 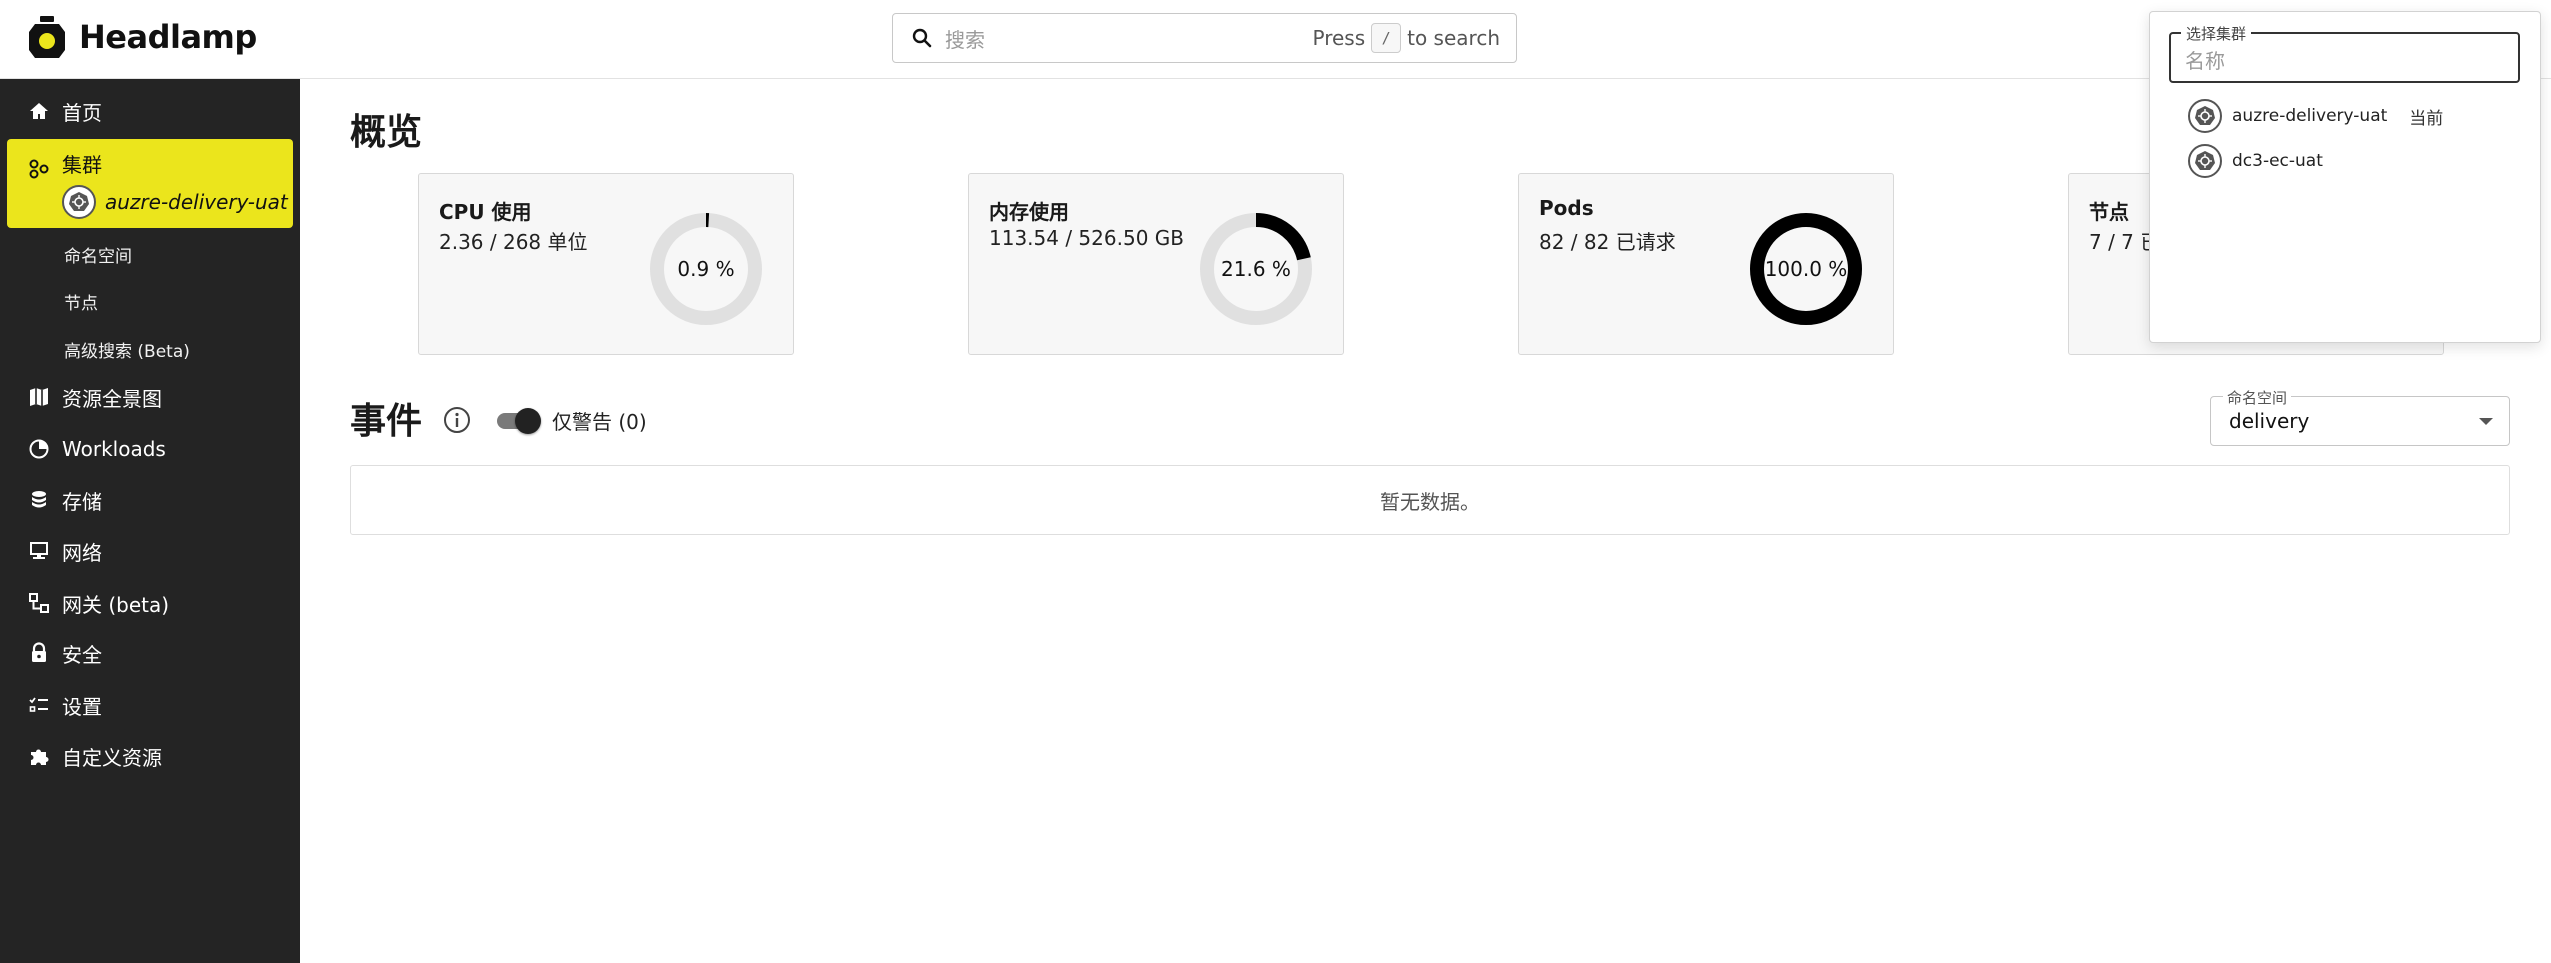 What do you see at coordinates (457, 420) in the screenshot?
I see `info-icon` at bounding box center [457, 420].